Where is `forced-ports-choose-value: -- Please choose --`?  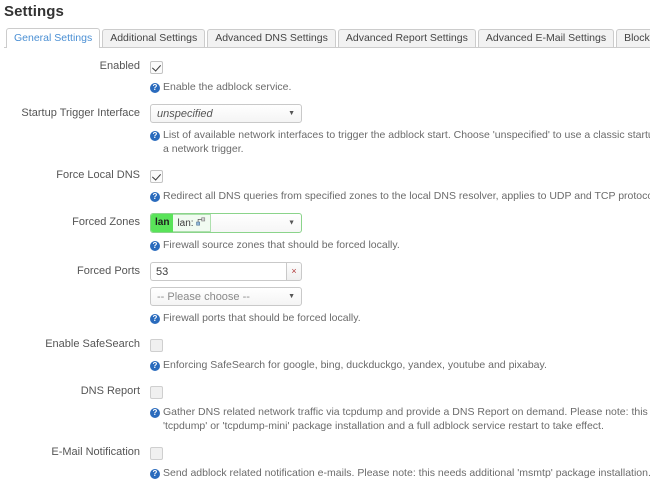
forced-ports-choose-value: -- Please choose -- is located at coordinates (203, 297).